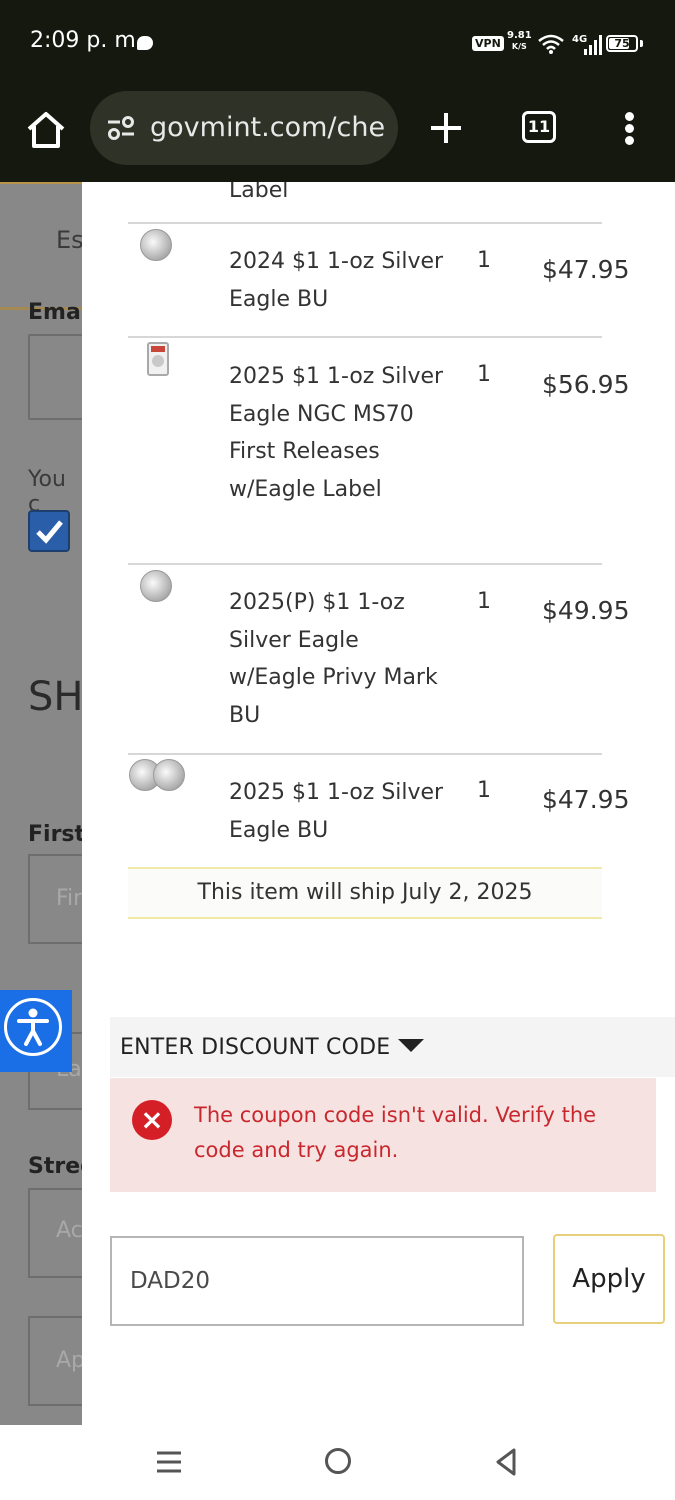 This screenshot has height=1500, width=675. Describe the element at coordinates (69, 240) in the screenshot. I see `background-tab-text: Es` at that location.